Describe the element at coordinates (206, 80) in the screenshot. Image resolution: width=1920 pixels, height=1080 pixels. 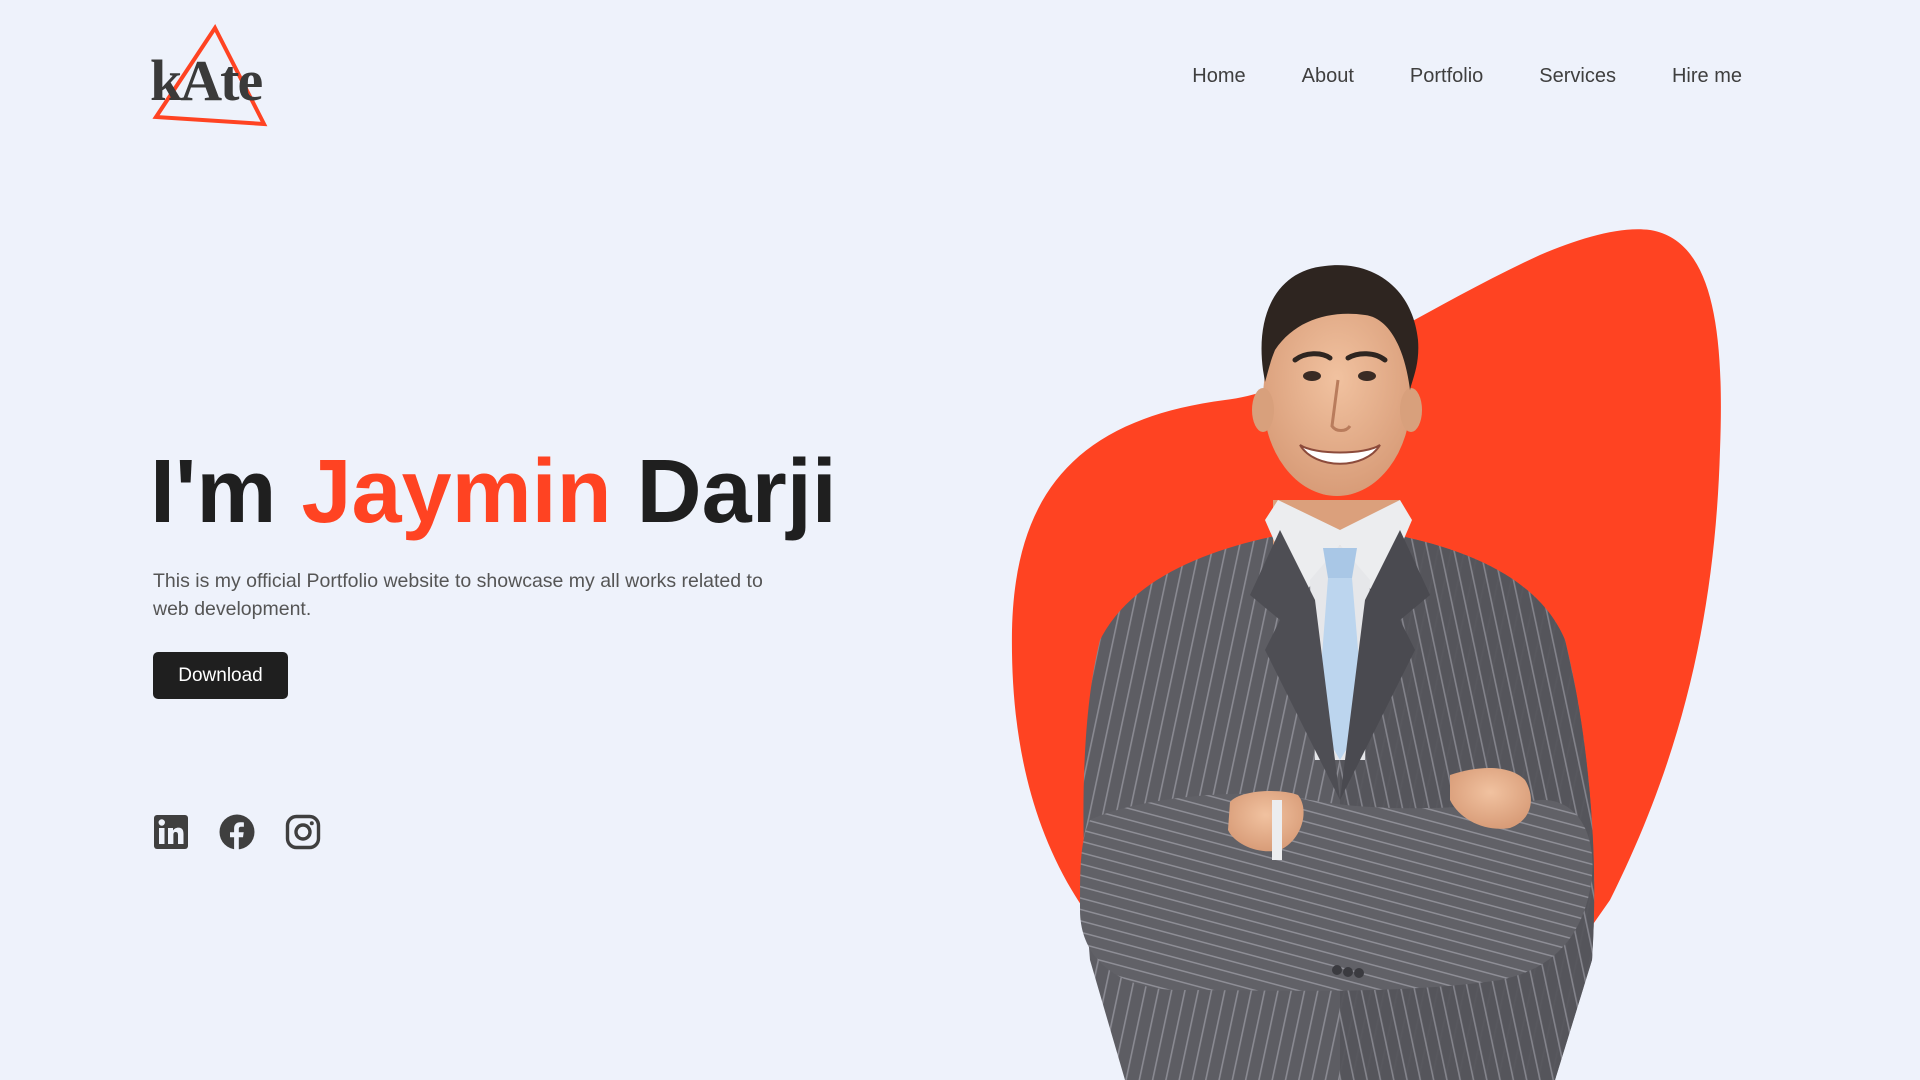
I see `logo-text: kAte` at that location.